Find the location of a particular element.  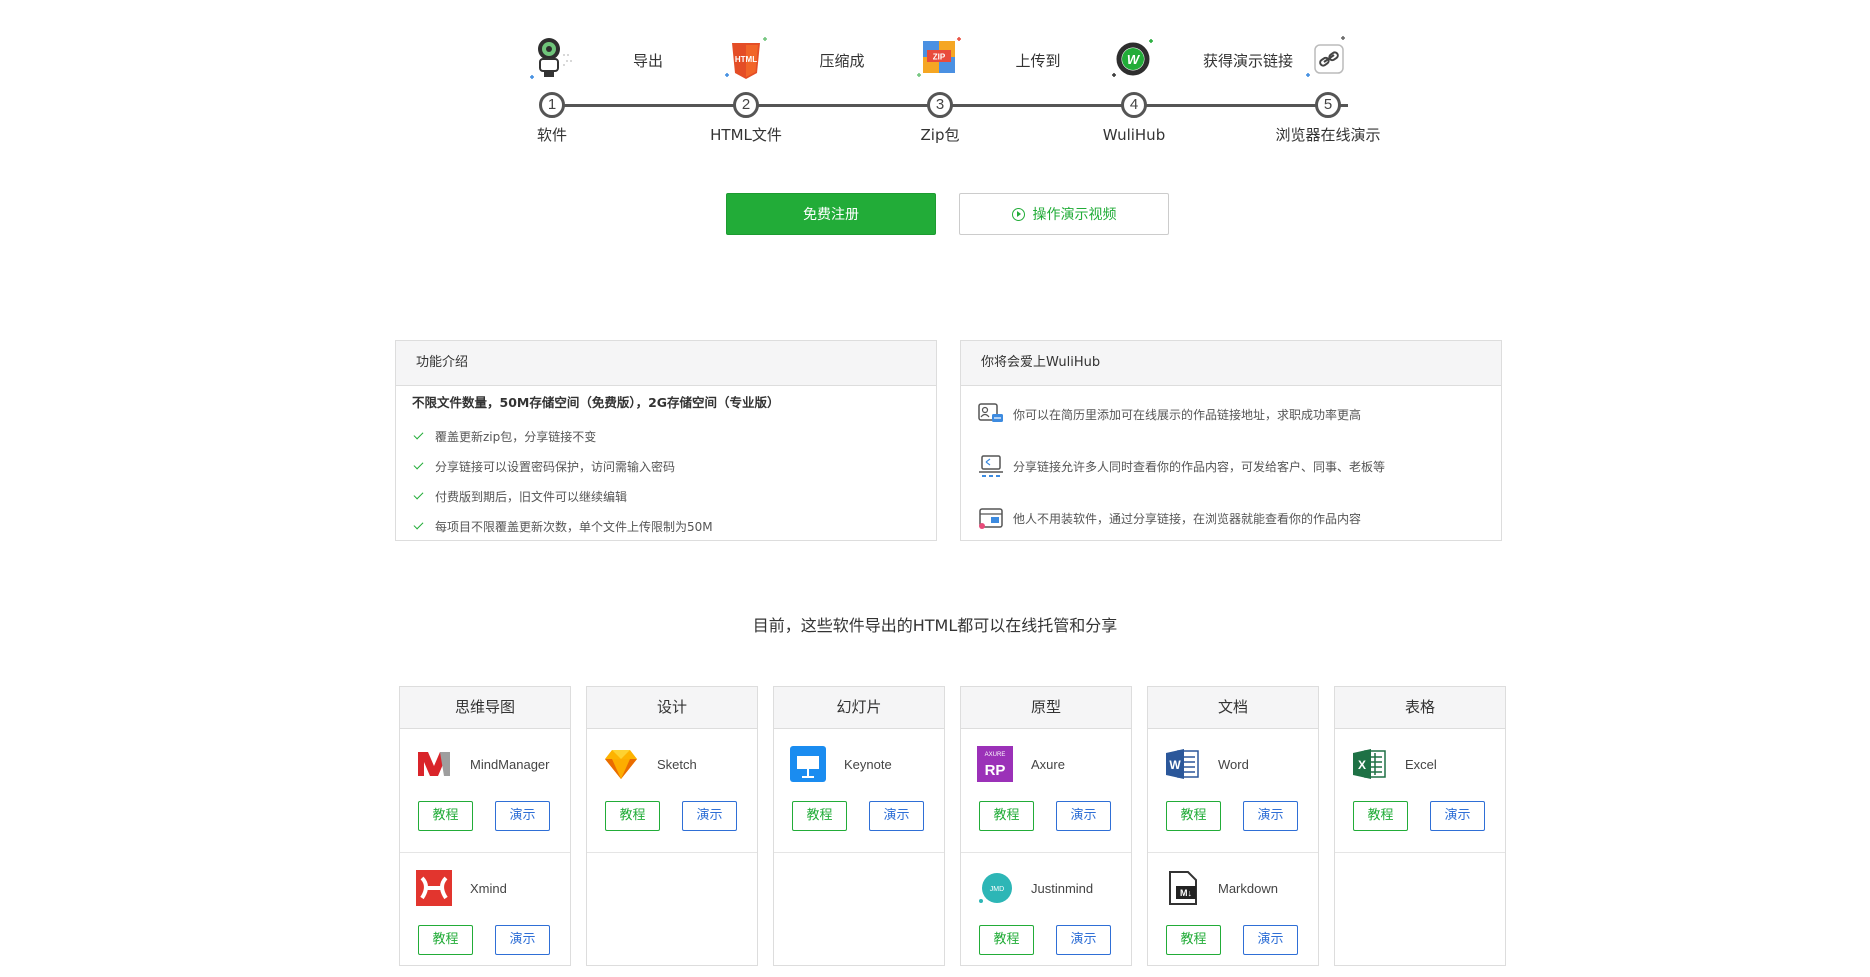

features-title: 功能介绍 is located at coordinates (666, 363).